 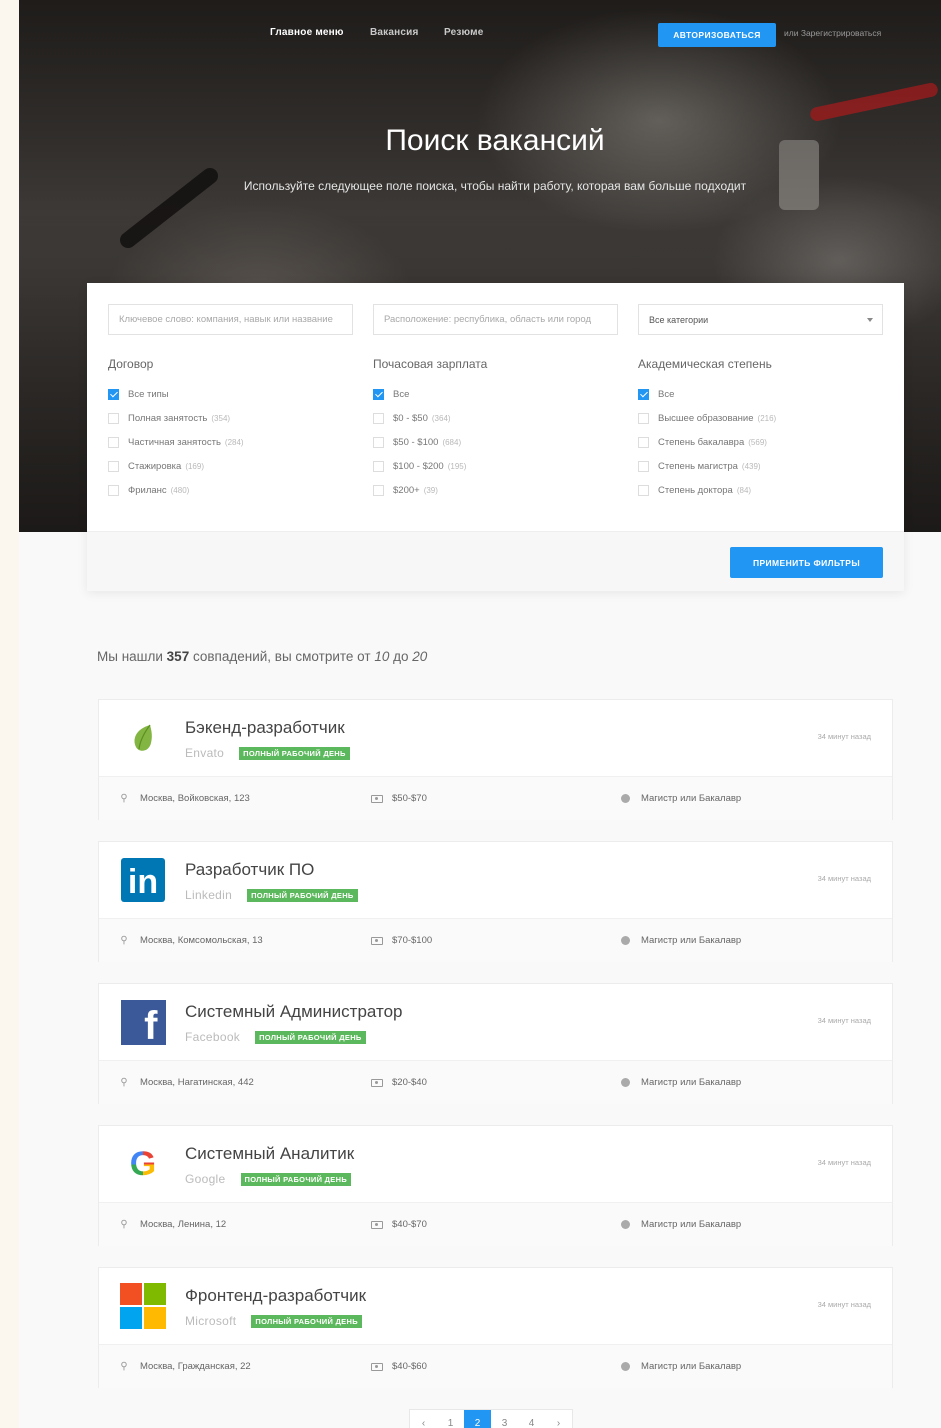 I want to click on prev-page-icon: ‹, so click(x=423, y=1419).